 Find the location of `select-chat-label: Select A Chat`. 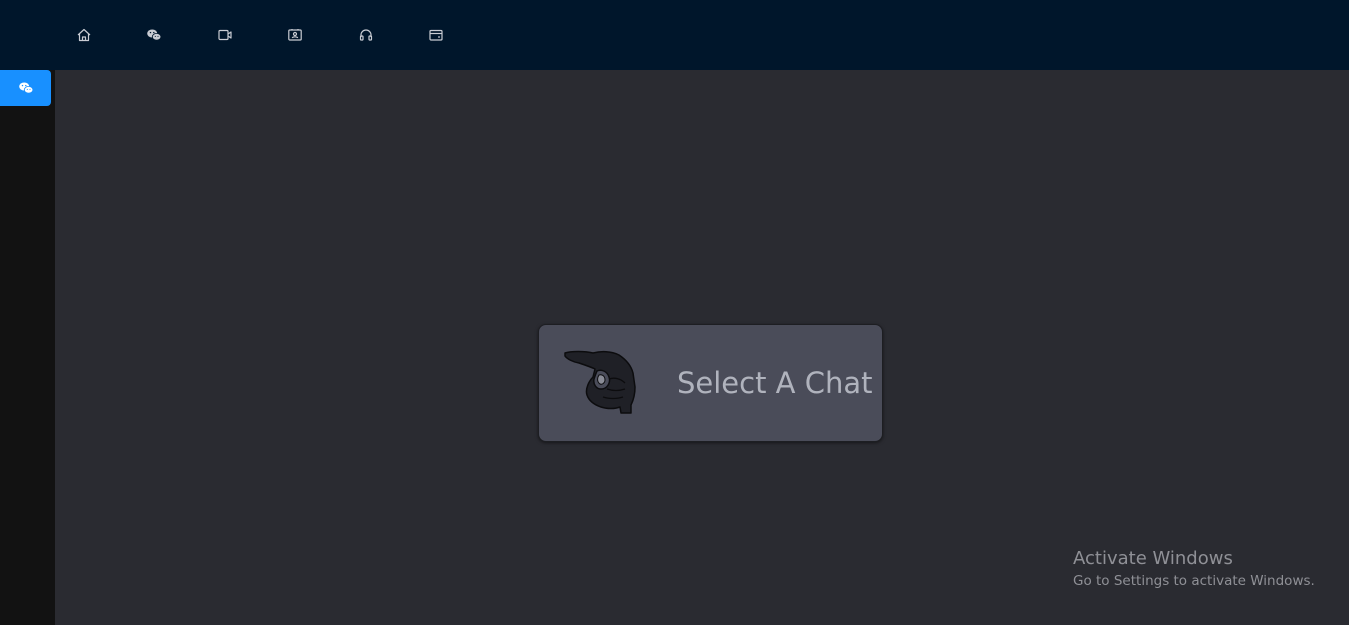

select-chat-label: Select A Chat is located at coordinates (775, 383).